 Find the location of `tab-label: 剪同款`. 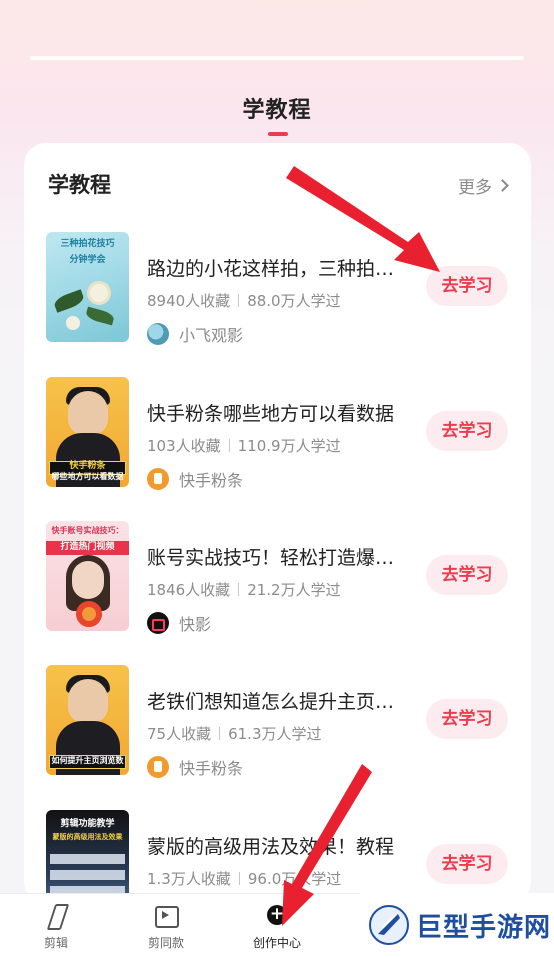

tab-label: 剪同款 is located at coordinates (166, 942).